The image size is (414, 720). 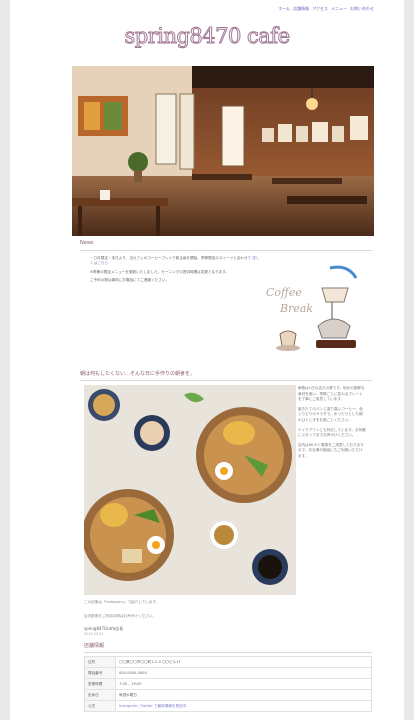 I want to click on table-row: 営業時間 7:00 – 19:00, so click(x=228, y=684).